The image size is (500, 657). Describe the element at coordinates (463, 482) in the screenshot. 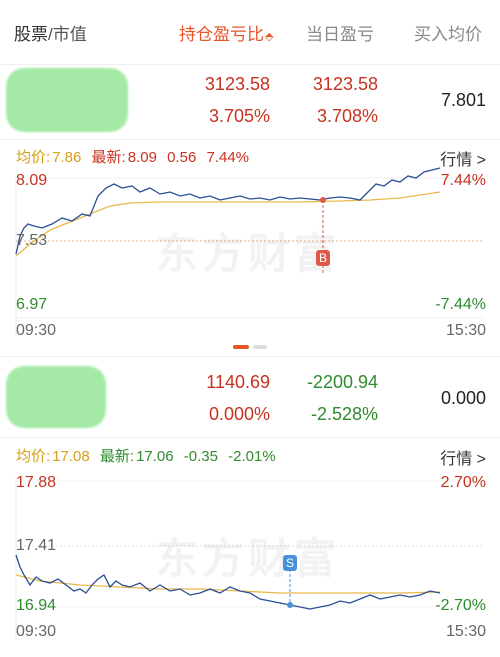

I see `pct-axis-top: 2.70%` at that location.